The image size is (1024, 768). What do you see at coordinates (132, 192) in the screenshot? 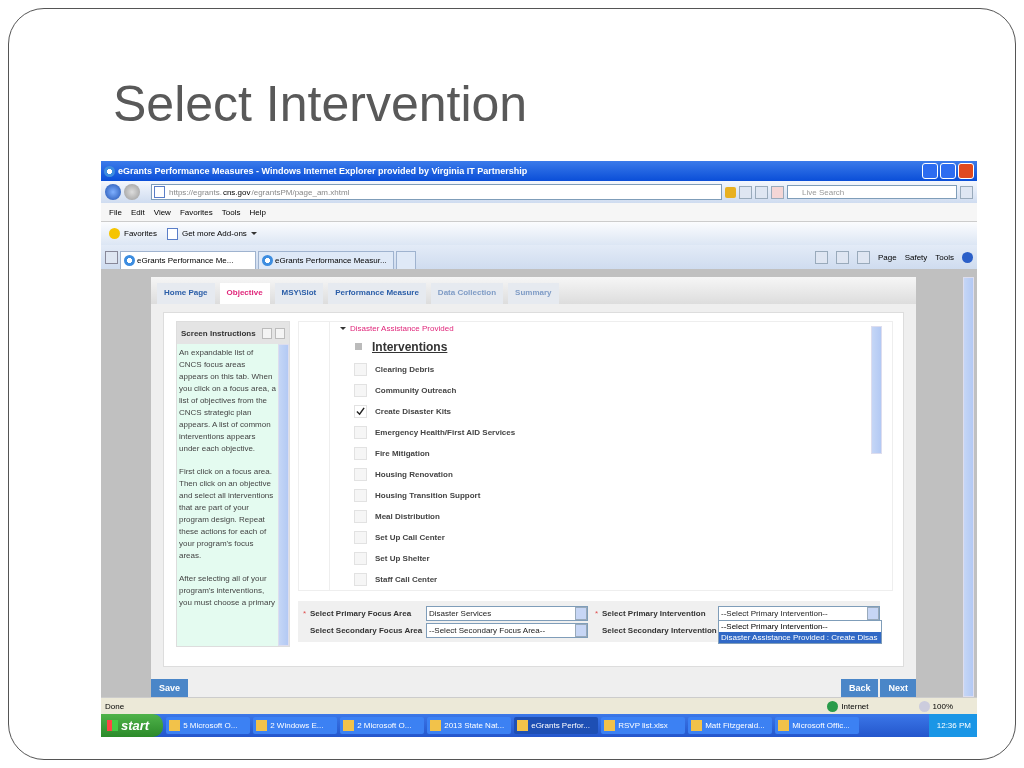
I see `forward-button` at bounding box center [132, 192].